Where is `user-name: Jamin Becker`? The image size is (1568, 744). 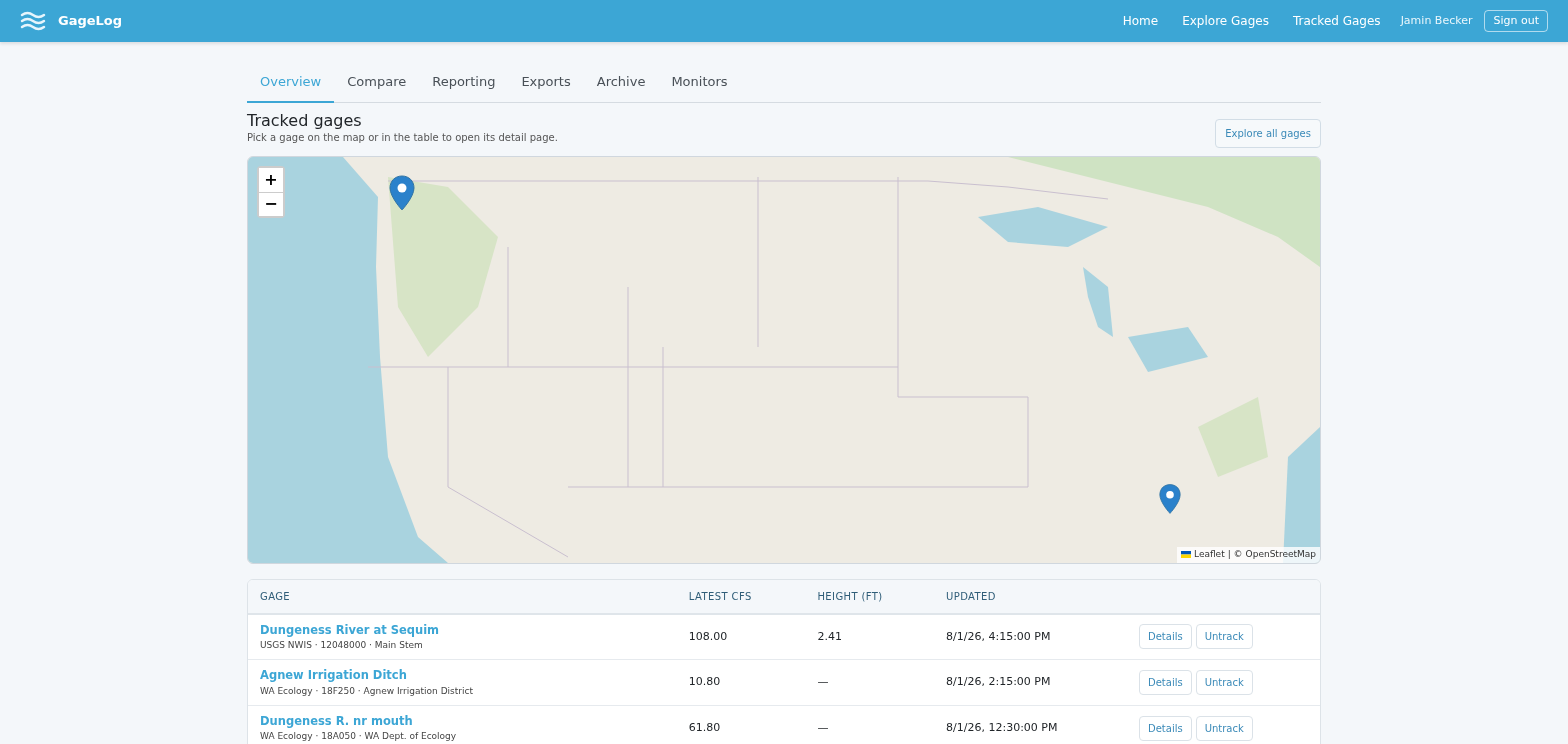
user-name: Jamin Becker is located at coordinates (1436, 20).